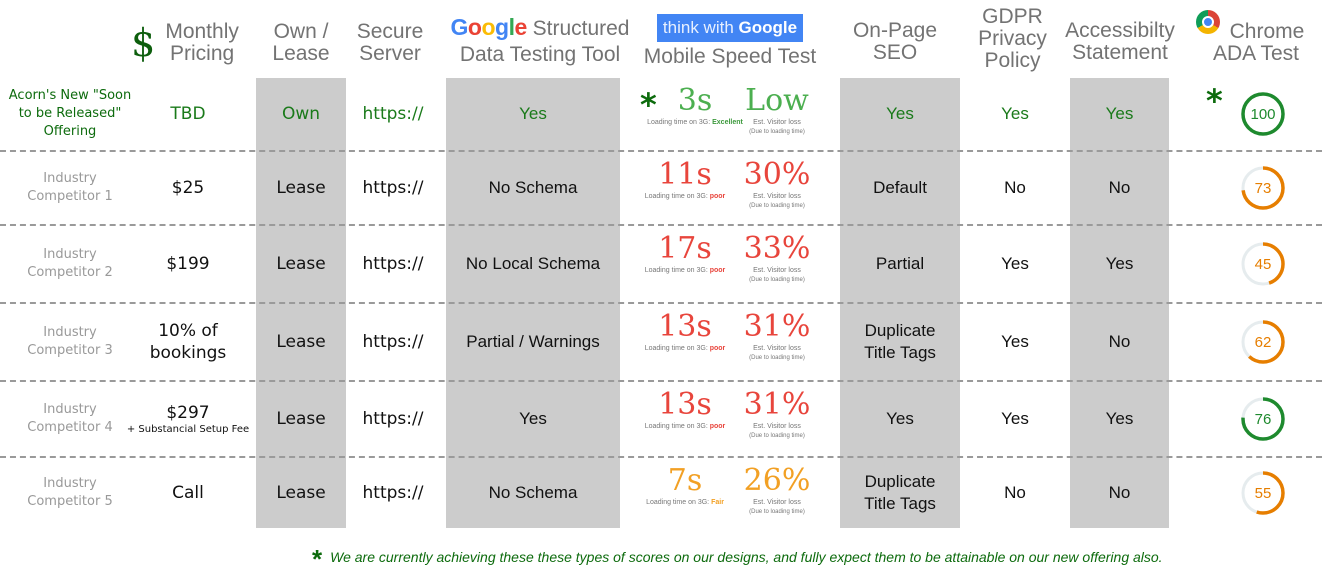 This screenshot has height=569, width=1322. Describe the element at coordinates (777, 480) in the screenshot. I see `visitor-loss: 26%` at that location.